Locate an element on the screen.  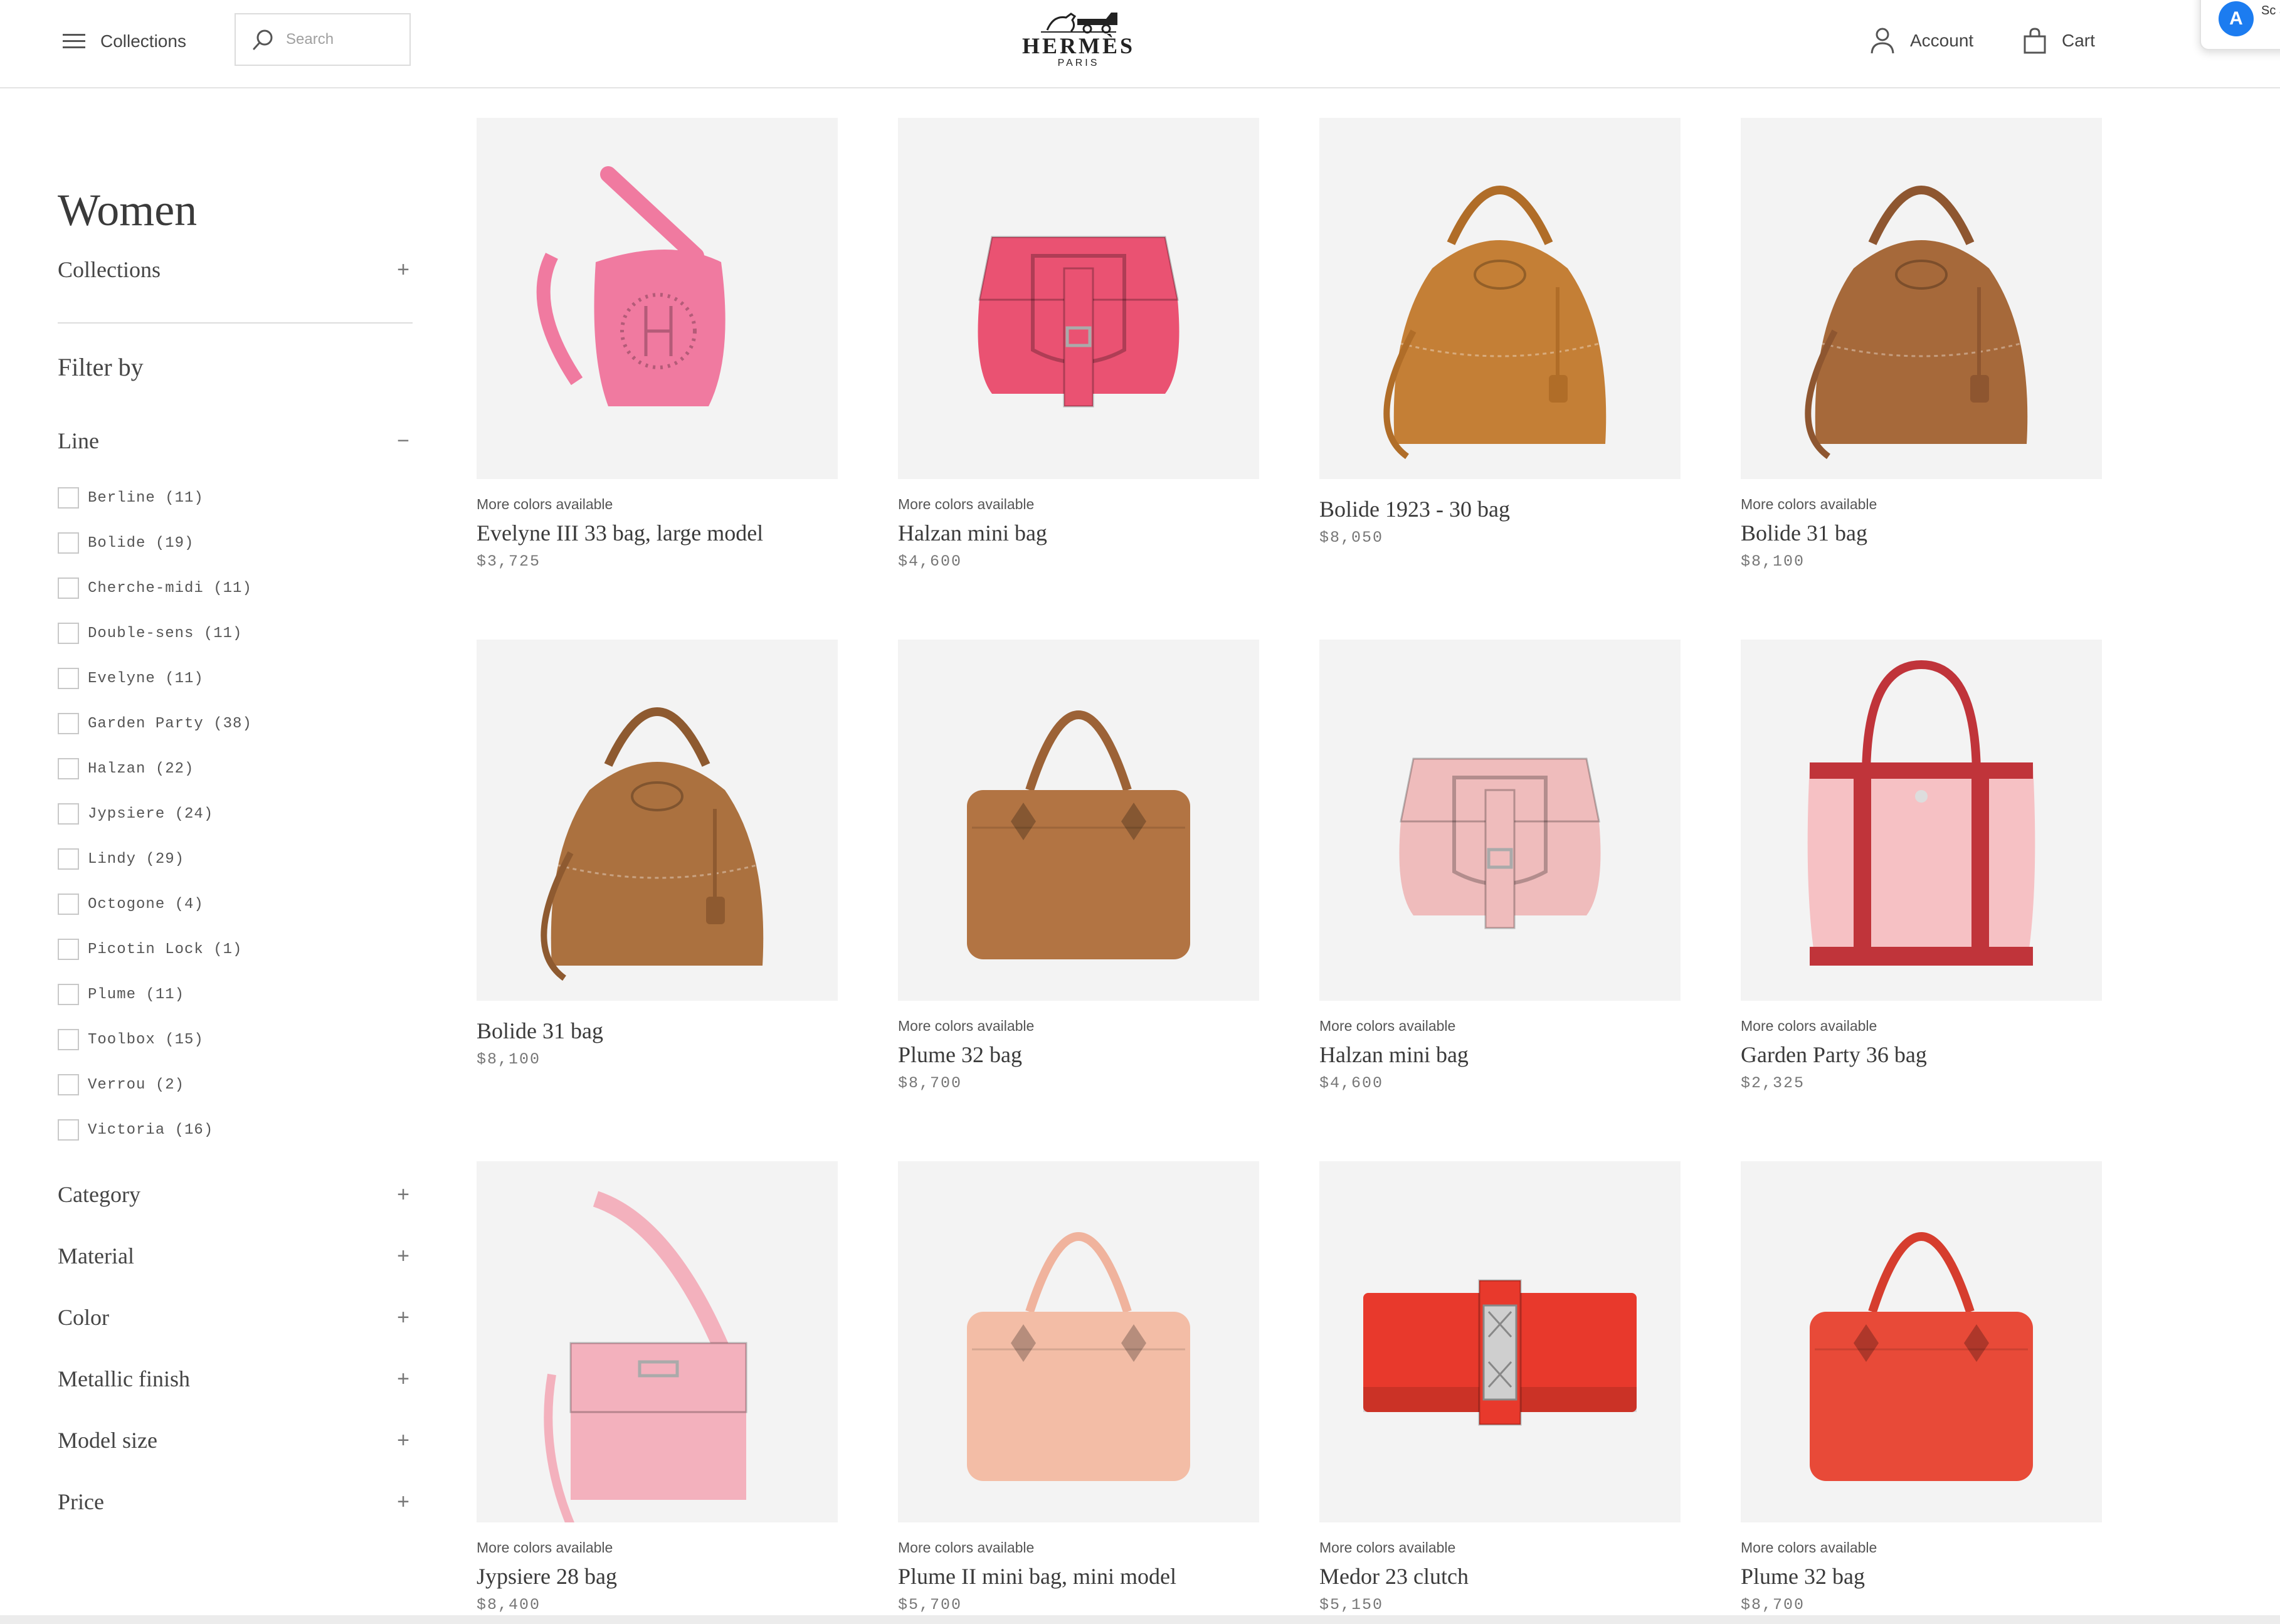
line-filter-option: Halzan (22) is located at coordinates (236, 768).